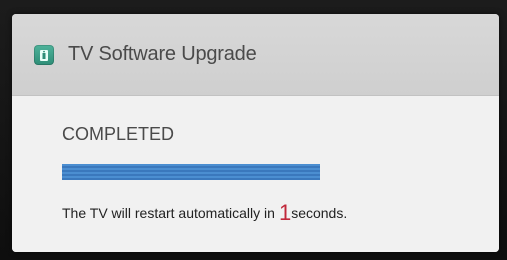  Describe the element at coordinates (162, 54) in the screenshot. I see `dialog-title: TV Software Upgrade` at that location.